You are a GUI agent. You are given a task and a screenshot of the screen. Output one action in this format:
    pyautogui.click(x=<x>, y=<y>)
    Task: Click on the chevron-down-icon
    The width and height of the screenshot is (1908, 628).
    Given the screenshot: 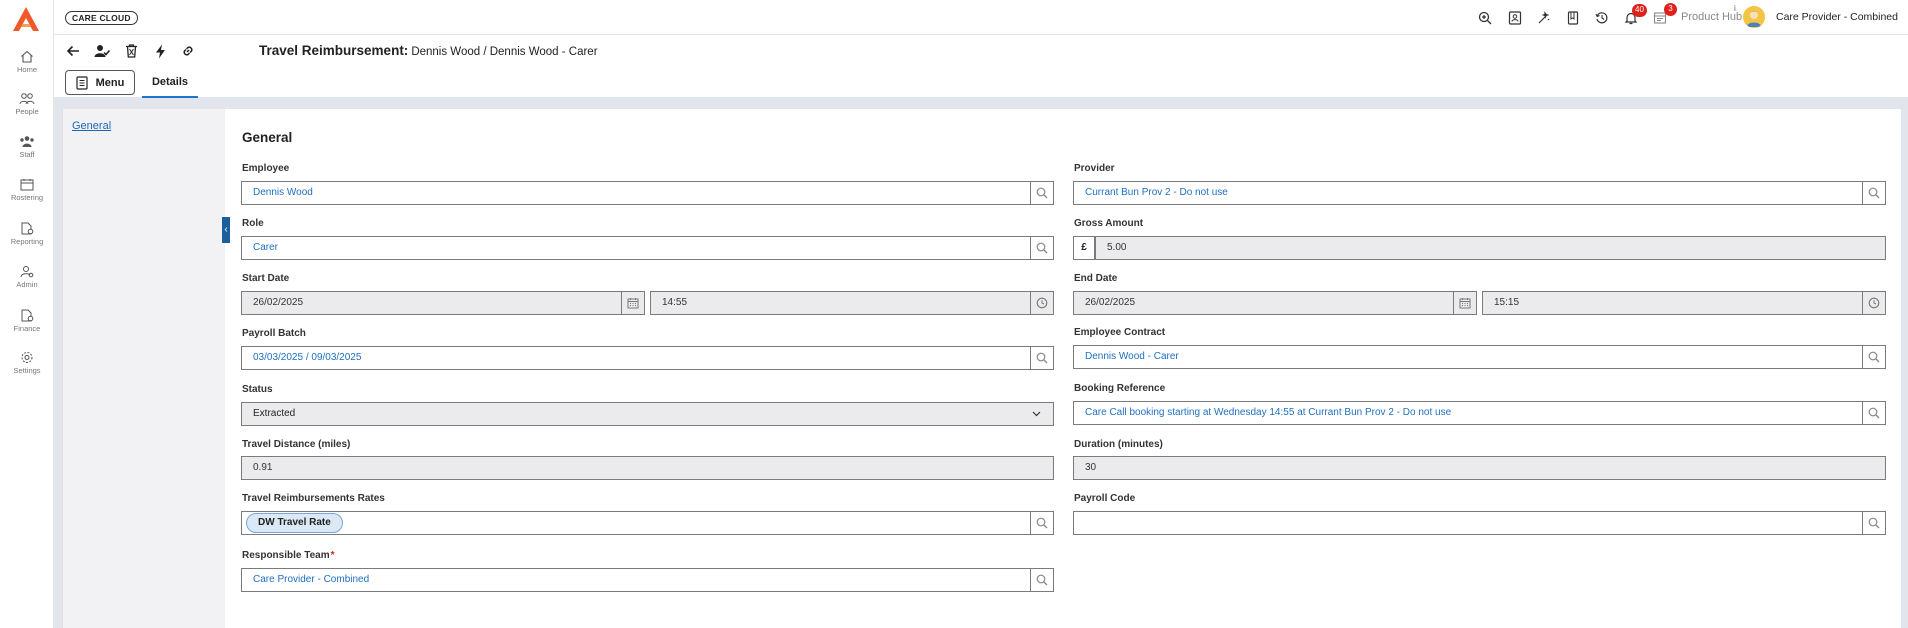 What is the action you would take?
    pyautogui.click(x=1036, y=414)
    